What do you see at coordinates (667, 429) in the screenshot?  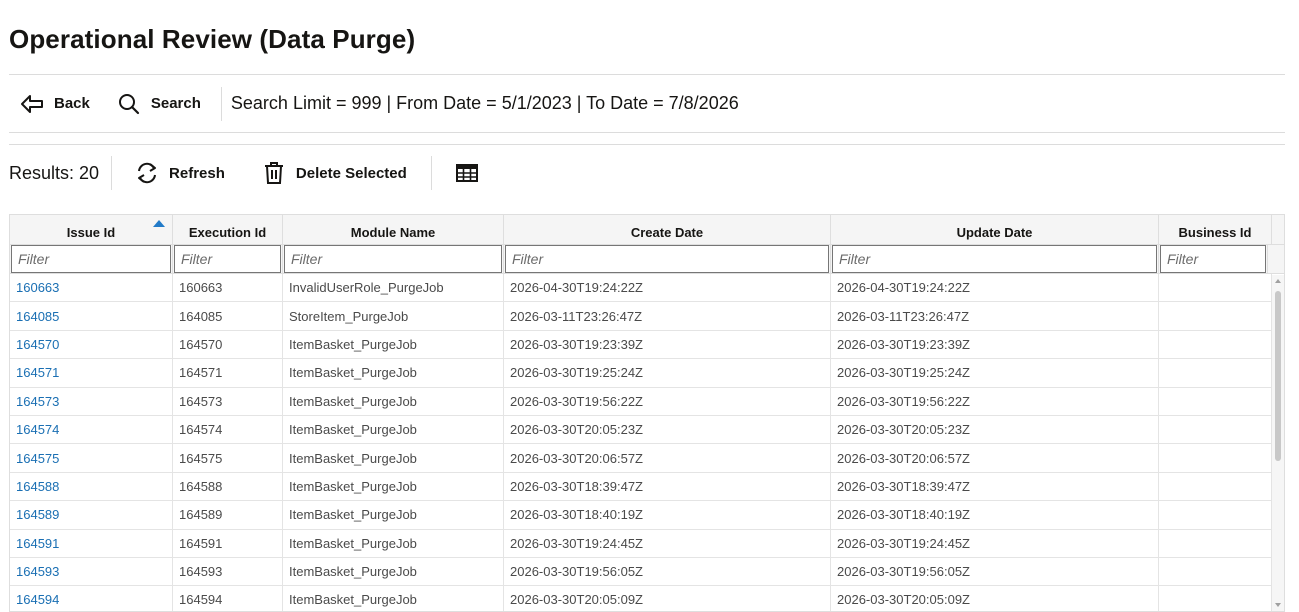 I see `create-date-cell: 2026-03-30T20:05:23Z` at bounding box center [667, 429].